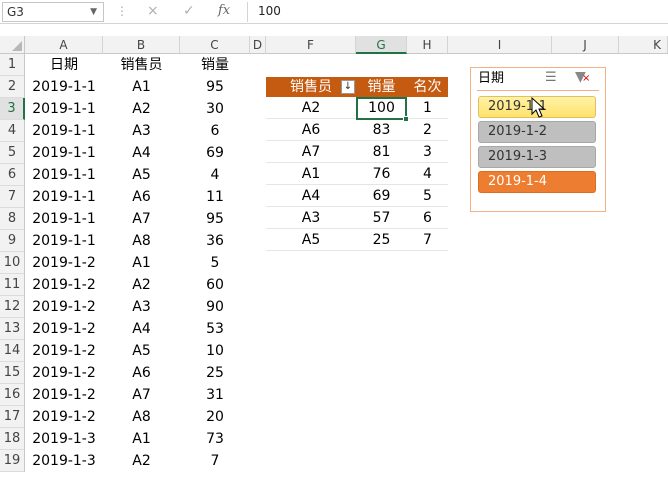 The image size is (668, 479). What do you see at coordinates (215, 153) in the screenshot?
I see `source-cell-sales: 69` at bounding box center [215, 153].